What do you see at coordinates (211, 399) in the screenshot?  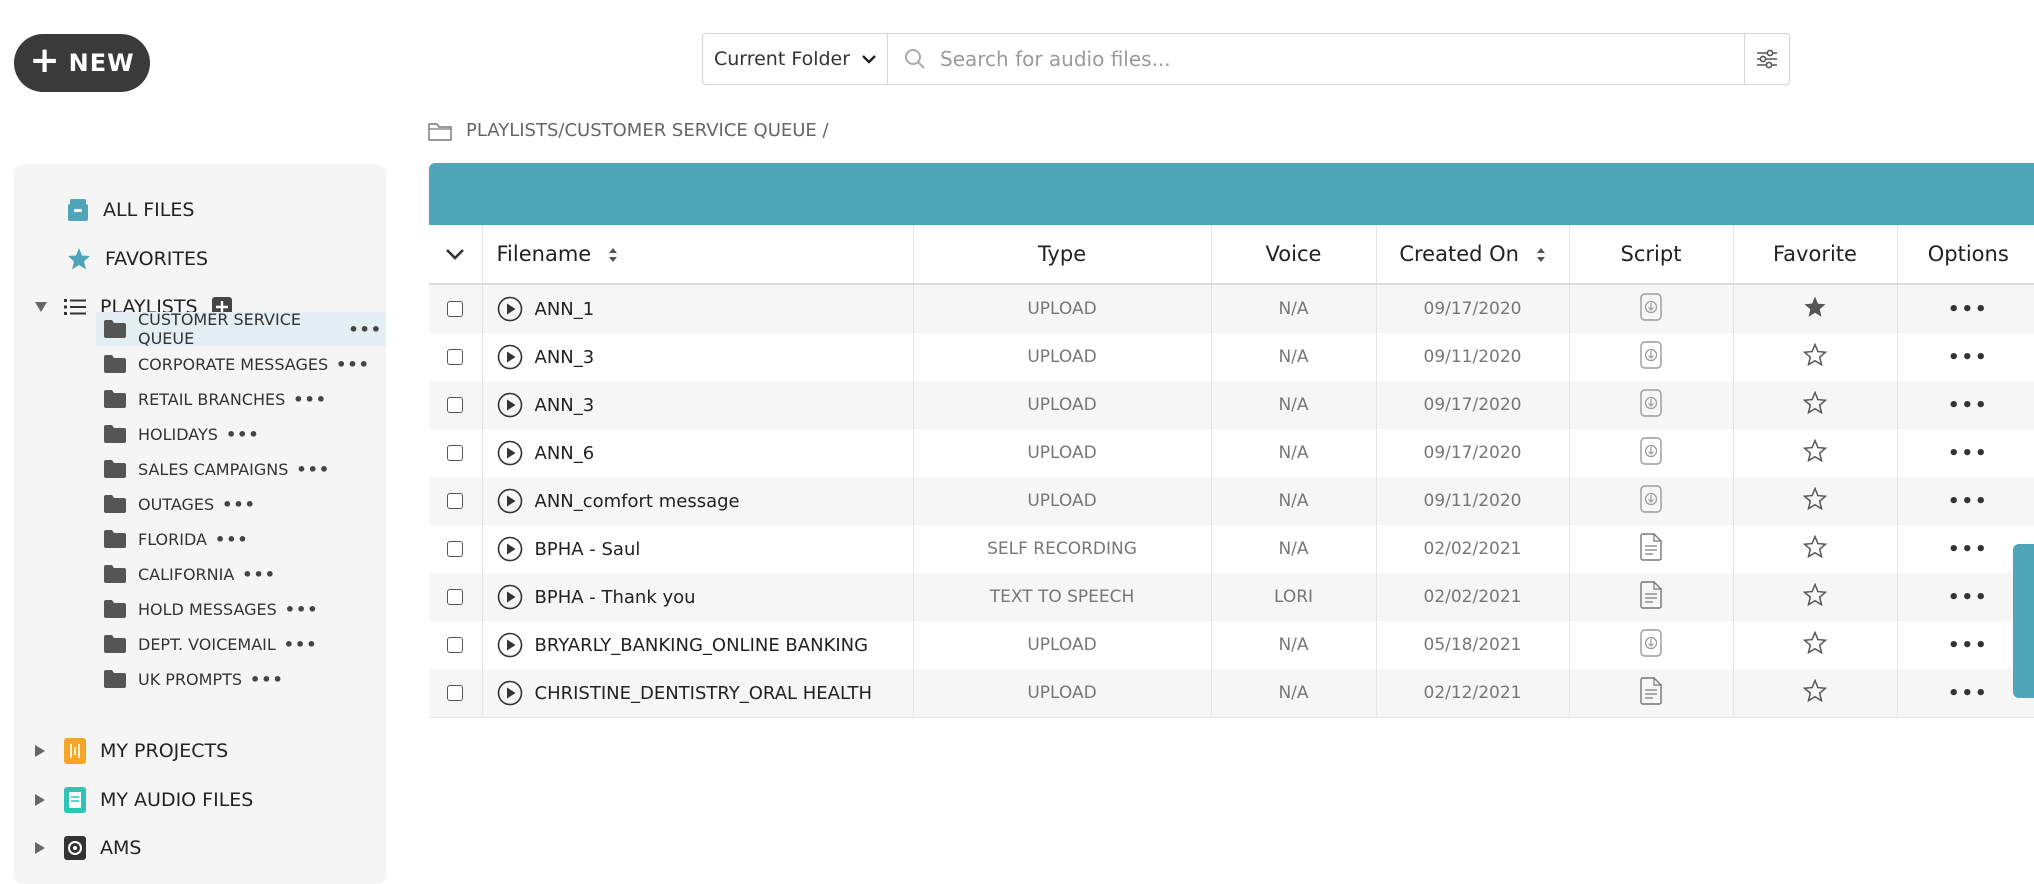 I see `playlist-item: RETAIL BRANCHES •••` at bounding box center [211, 399].